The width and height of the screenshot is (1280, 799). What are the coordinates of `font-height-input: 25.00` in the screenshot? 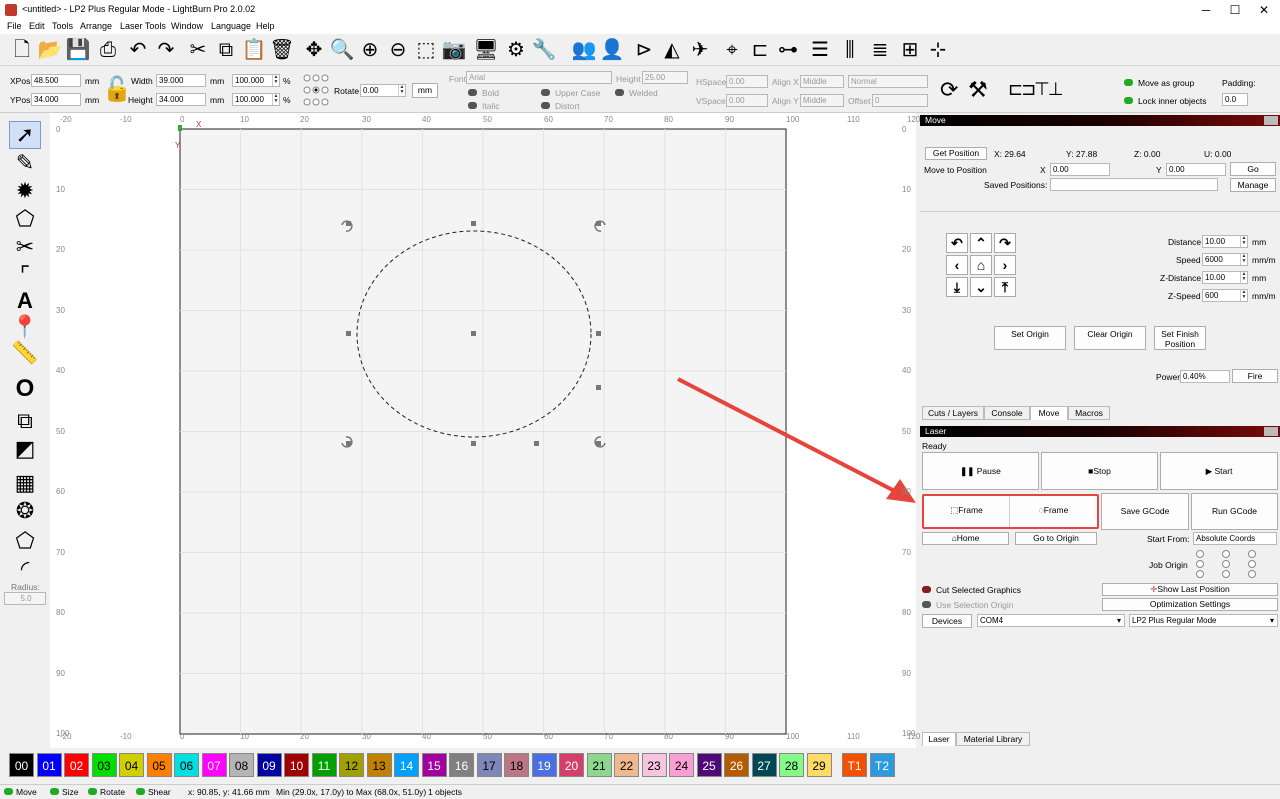 It's located at (665, 77).